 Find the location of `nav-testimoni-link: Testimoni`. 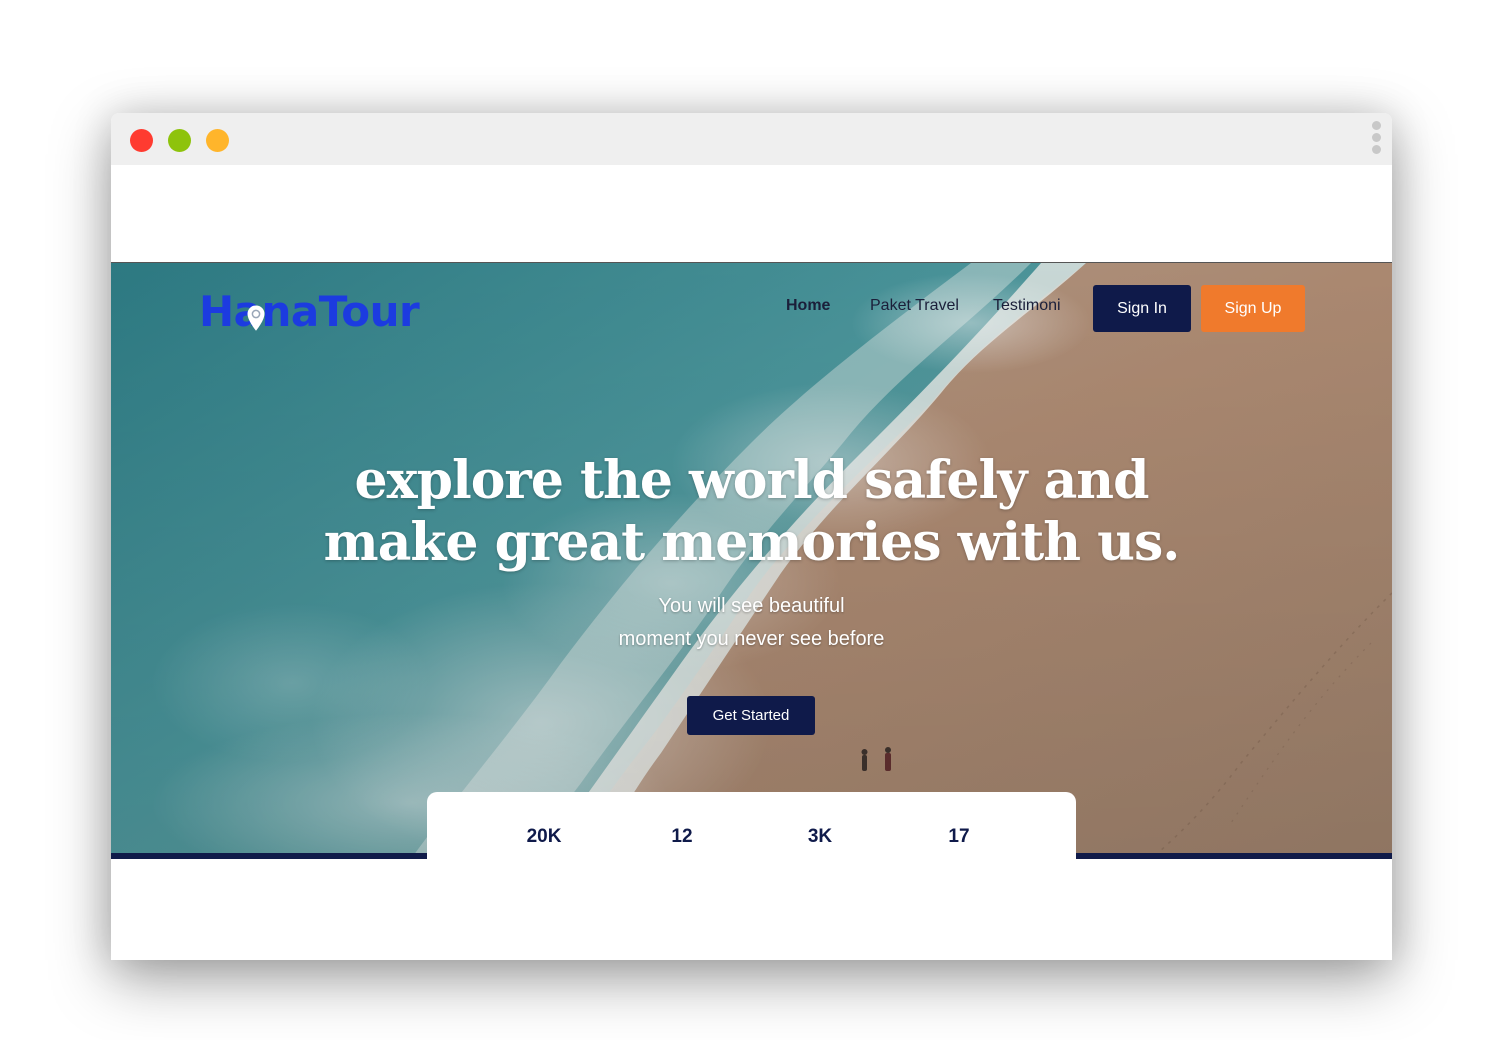

nav-testimoni-link: Testimoni is located at coordinates (1027, 306).